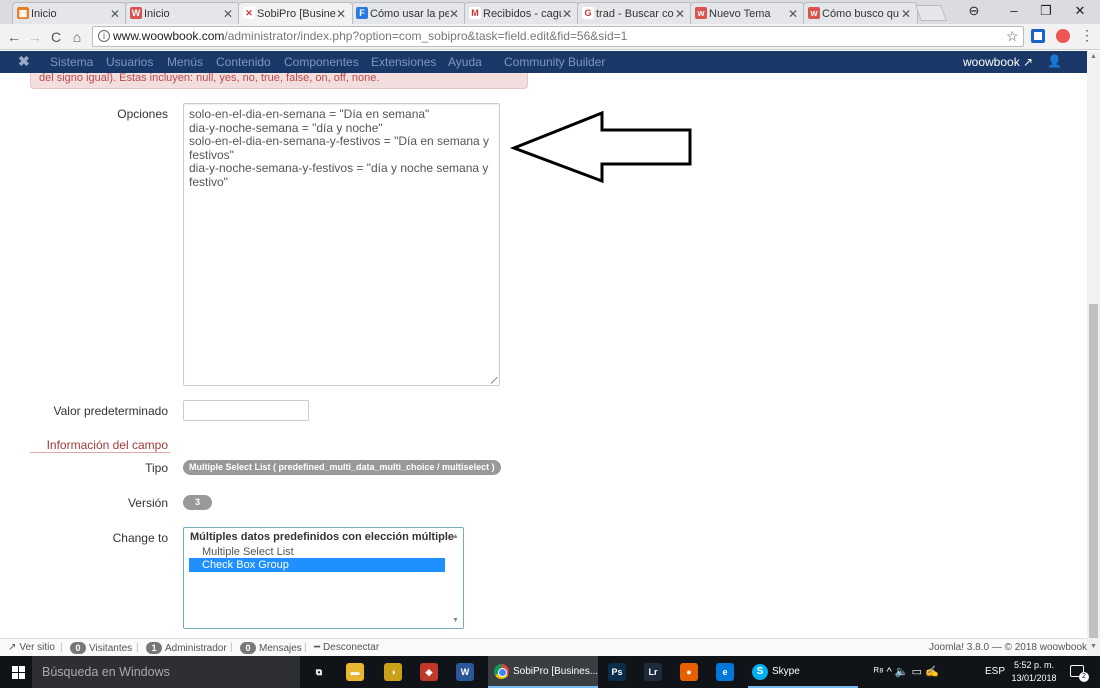  I want to click on joomla-menu-componentes: Componentes, so click(321, 62).